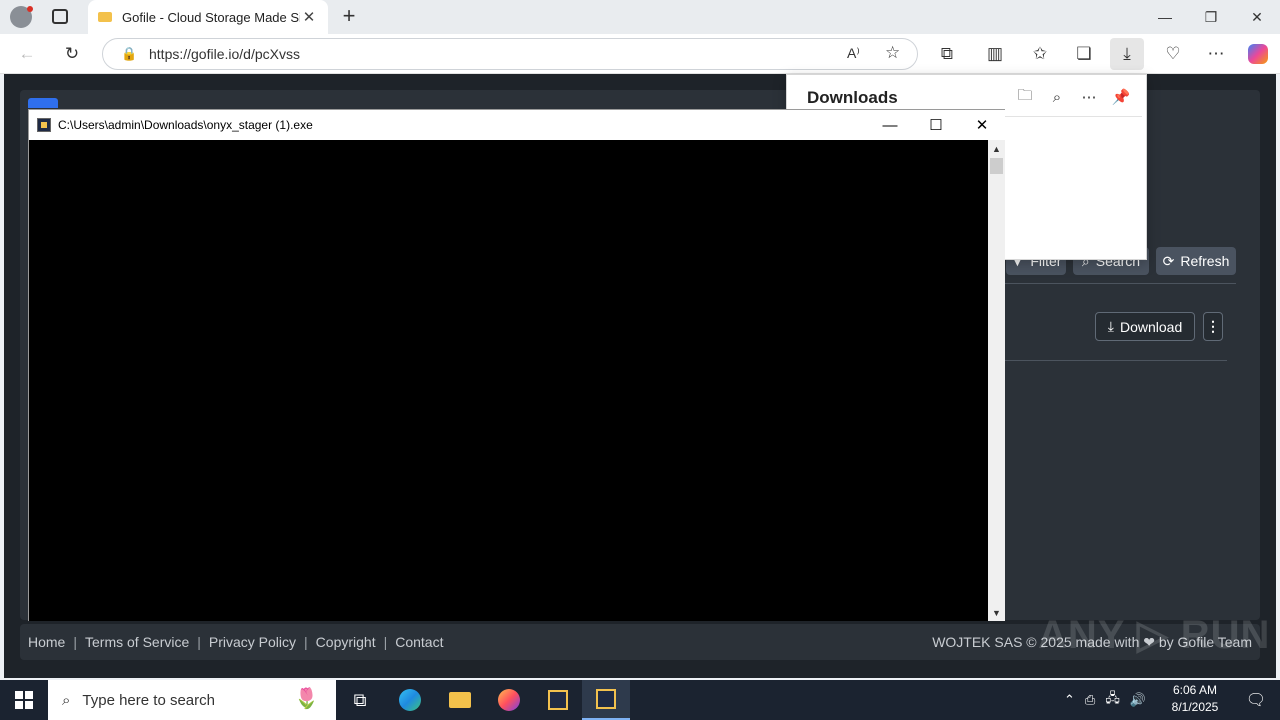 The width and height of the screenshot is (1280, 720). What do you see at coordinates (1257, 17) in the screenshot?
I see `close-window-button: ✕` at bounding box center [1257, 17].